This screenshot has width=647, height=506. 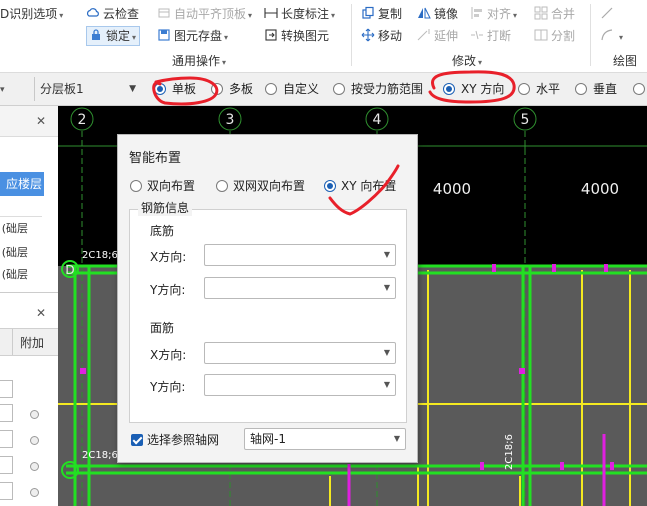 I want to click on merge-button: 合并, so click(x=554, y=14).